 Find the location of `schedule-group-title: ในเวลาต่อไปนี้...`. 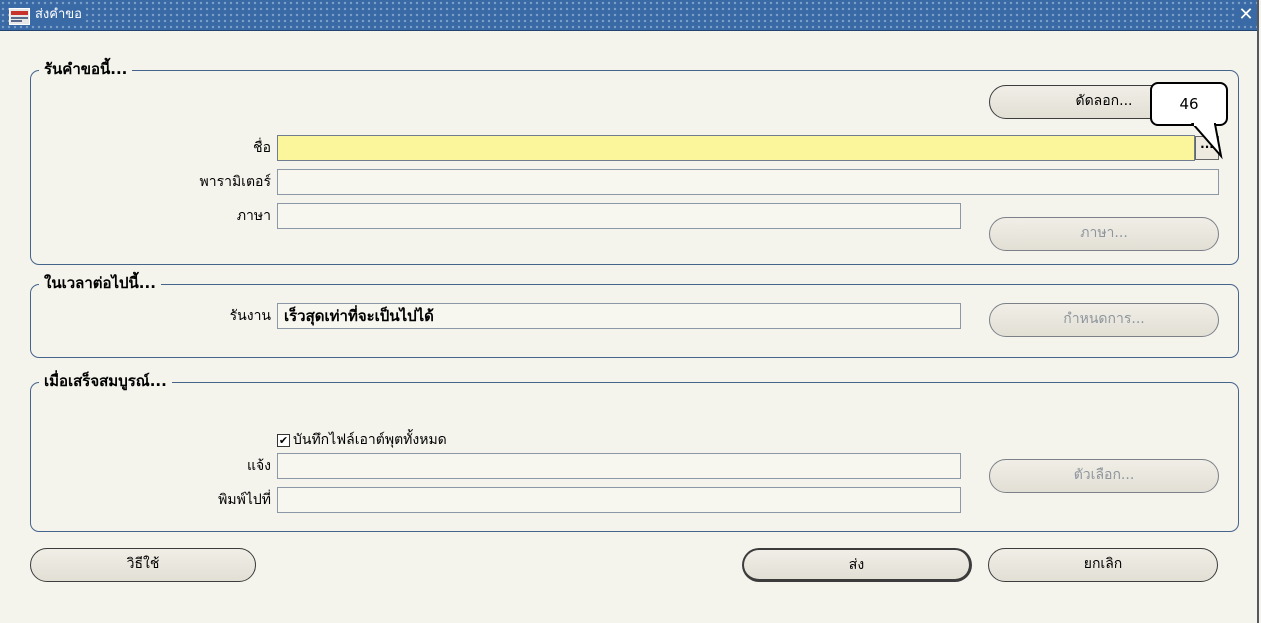

schedule-group-title: ในเวลาต่อไปนี้... is located at coordinates (100, 283).